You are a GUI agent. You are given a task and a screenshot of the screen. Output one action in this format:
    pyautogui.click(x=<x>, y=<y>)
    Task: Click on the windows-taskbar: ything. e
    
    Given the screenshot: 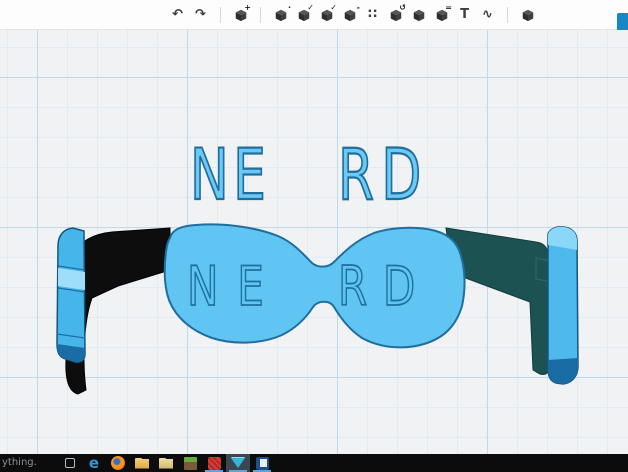 What is the action you would take?
    pyautogui.click(x=314, y=463)
    